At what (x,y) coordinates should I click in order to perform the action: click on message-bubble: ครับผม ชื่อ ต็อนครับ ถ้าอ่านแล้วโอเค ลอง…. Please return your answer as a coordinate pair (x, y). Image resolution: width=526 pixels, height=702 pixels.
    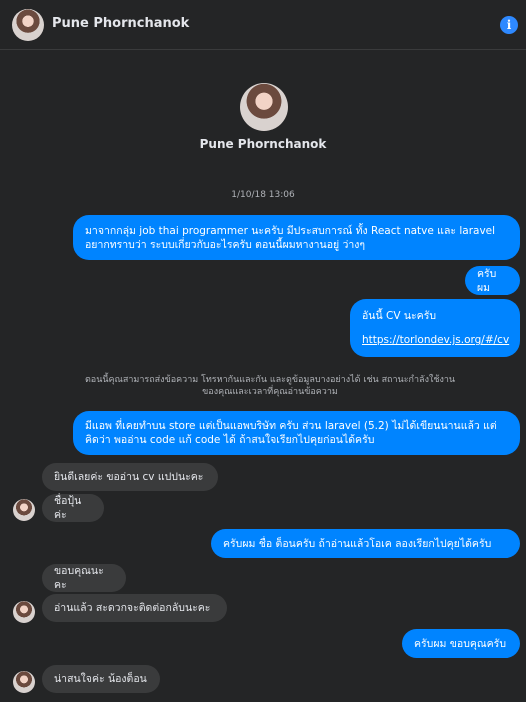
    Looking at the image, I should click on (365, 543).